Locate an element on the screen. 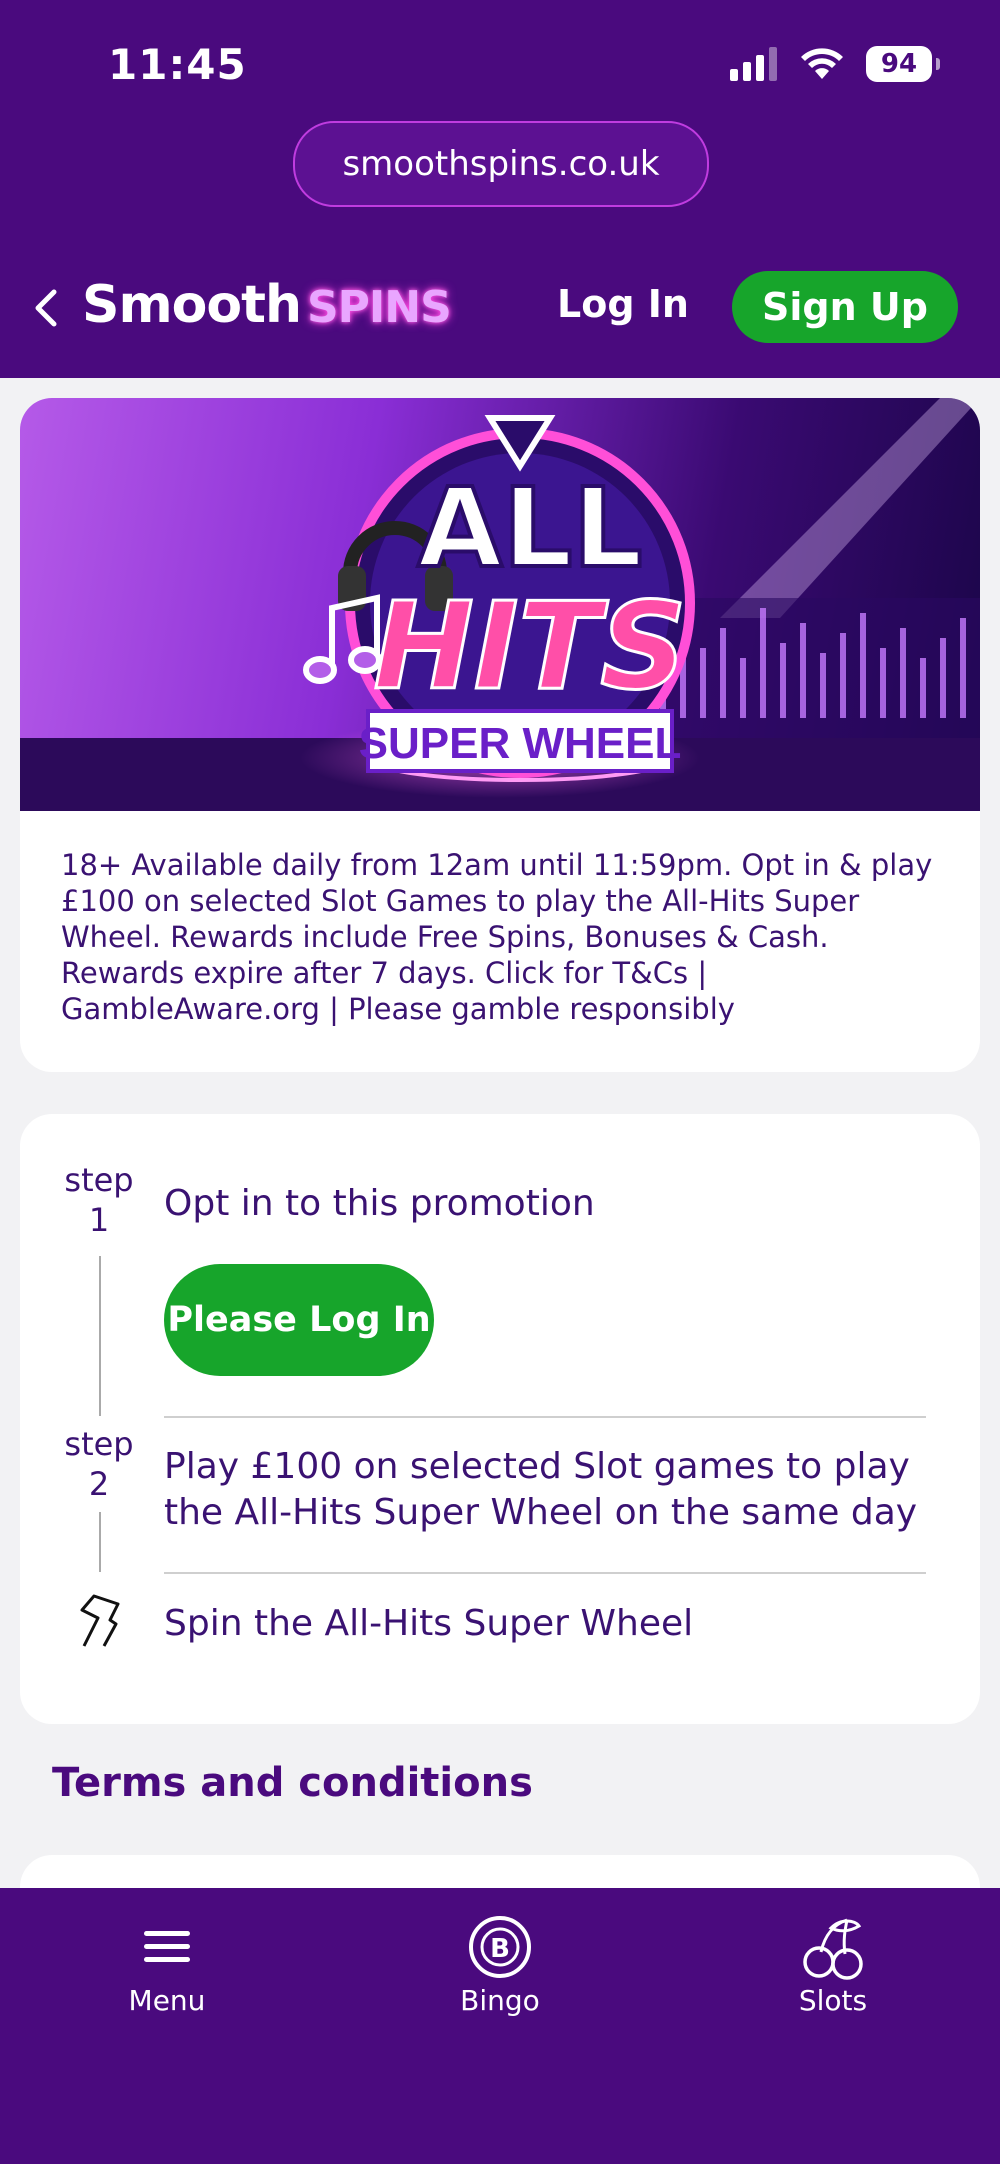 The image size is (1000, 2164). step-2-number: 2 is located at coordinates (99, 1484).